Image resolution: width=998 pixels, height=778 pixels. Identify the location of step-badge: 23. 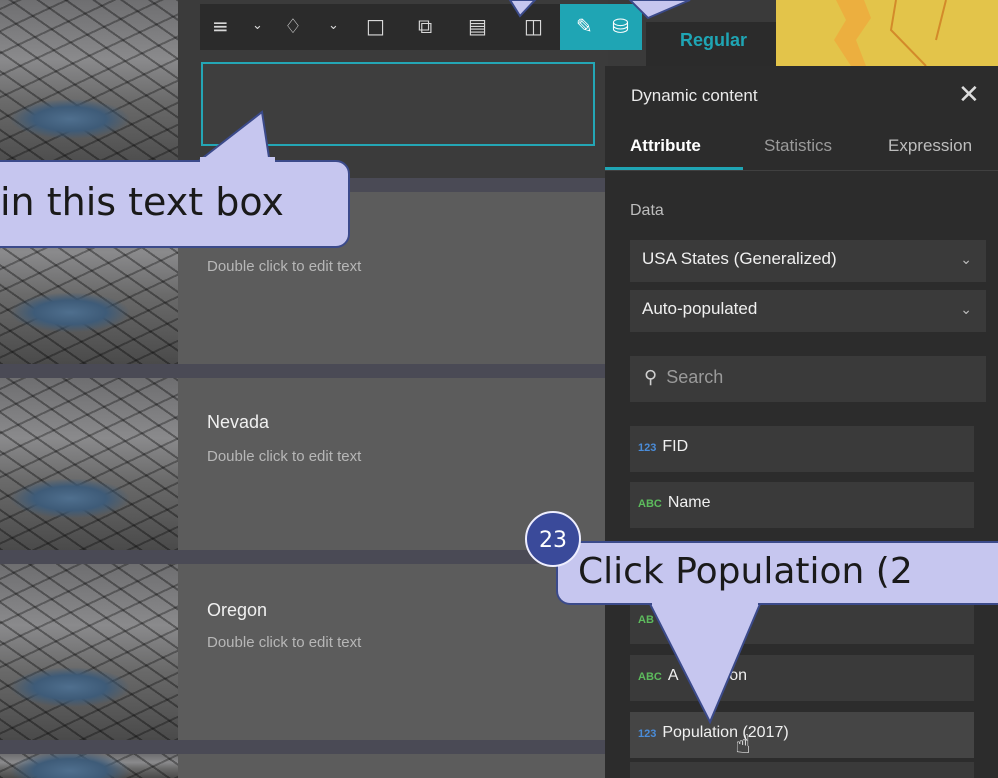
(553, 539).